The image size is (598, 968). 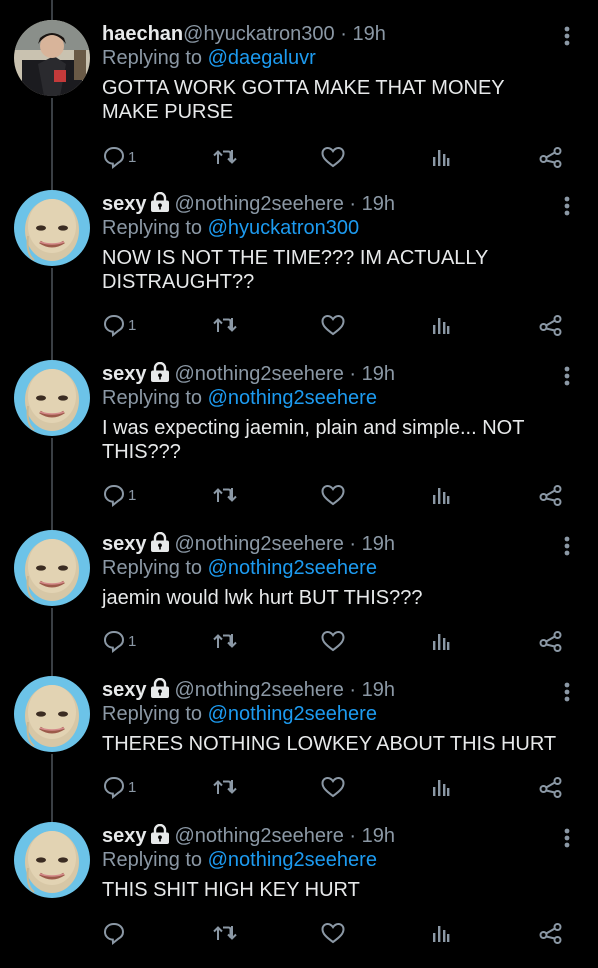 I want to click on reply-prefix: Replying to, so click(x=152, y=228).